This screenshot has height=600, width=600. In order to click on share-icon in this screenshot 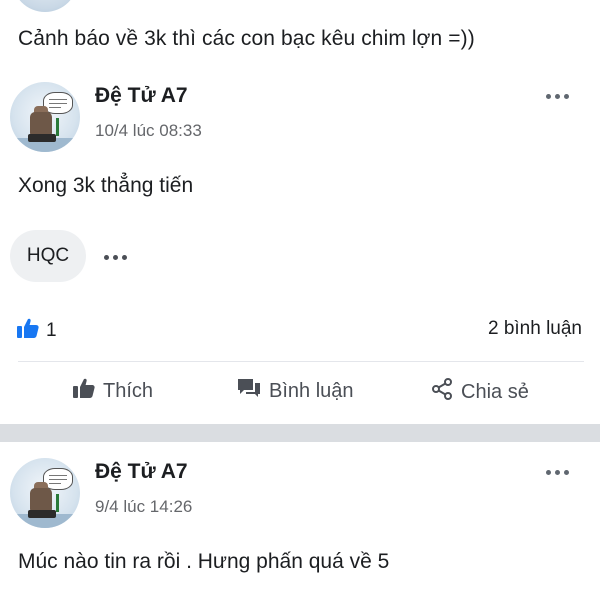, I will do `click(442, 392)`.